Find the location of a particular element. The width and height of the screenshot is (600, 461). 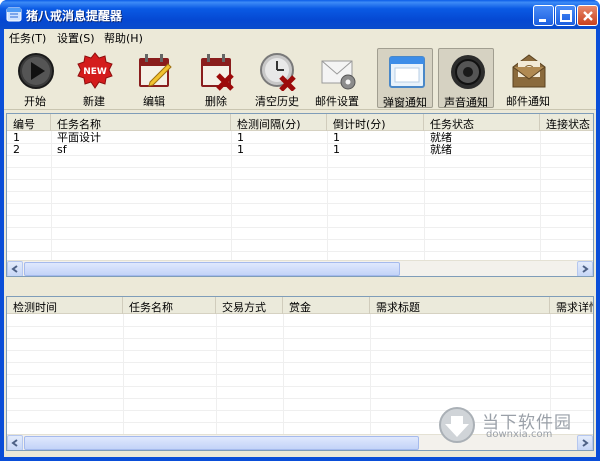

mail-notify-label: 邮件通知 is located at coordinates (528, 101).